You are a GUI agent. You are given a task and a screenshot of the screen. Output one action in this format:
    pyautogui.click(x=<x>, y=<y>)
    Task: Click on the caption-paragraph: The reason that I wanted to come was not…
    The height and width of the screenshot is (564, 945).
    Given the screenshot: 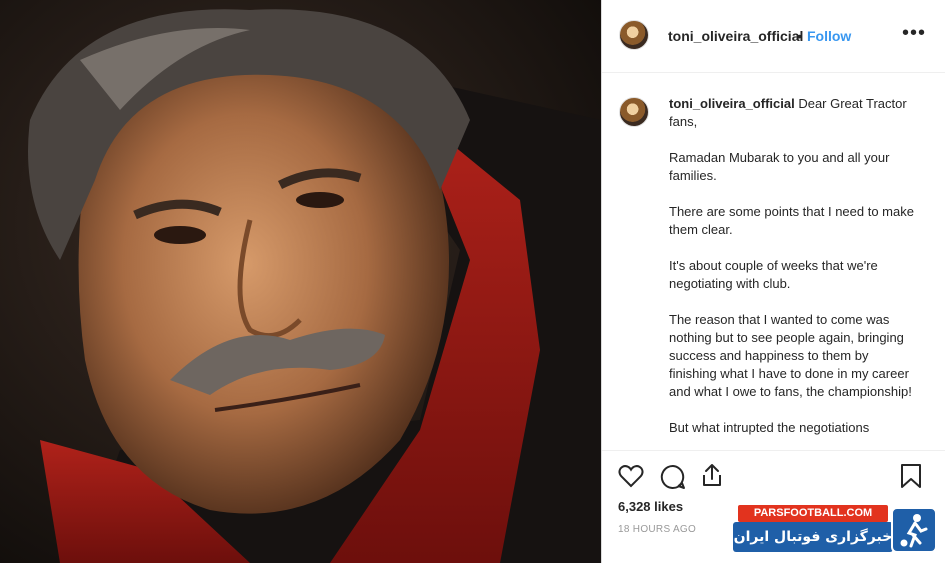 What is the action you would take?
    pyautogui.click(x=790, y=355)
    